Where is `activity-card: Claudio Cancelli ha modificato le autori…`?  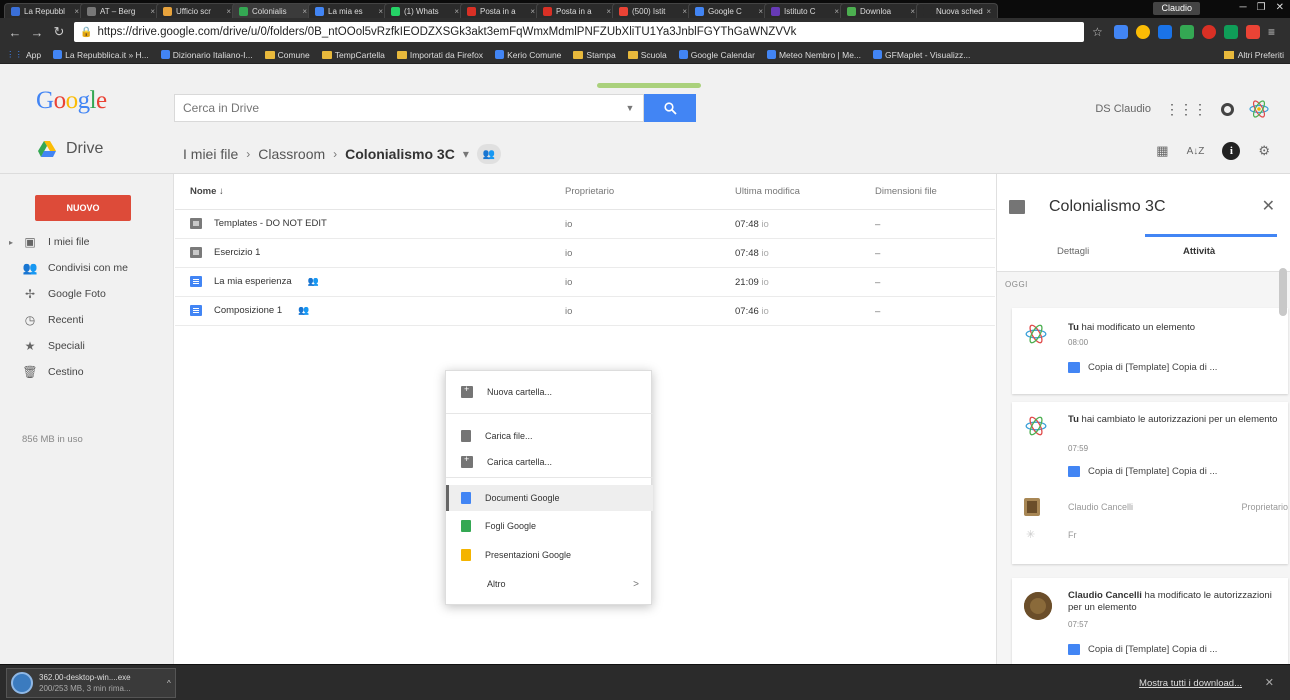 activity-card: Claudio Cancelli ha modificato le autori… is located at coordinates (1150, 621).